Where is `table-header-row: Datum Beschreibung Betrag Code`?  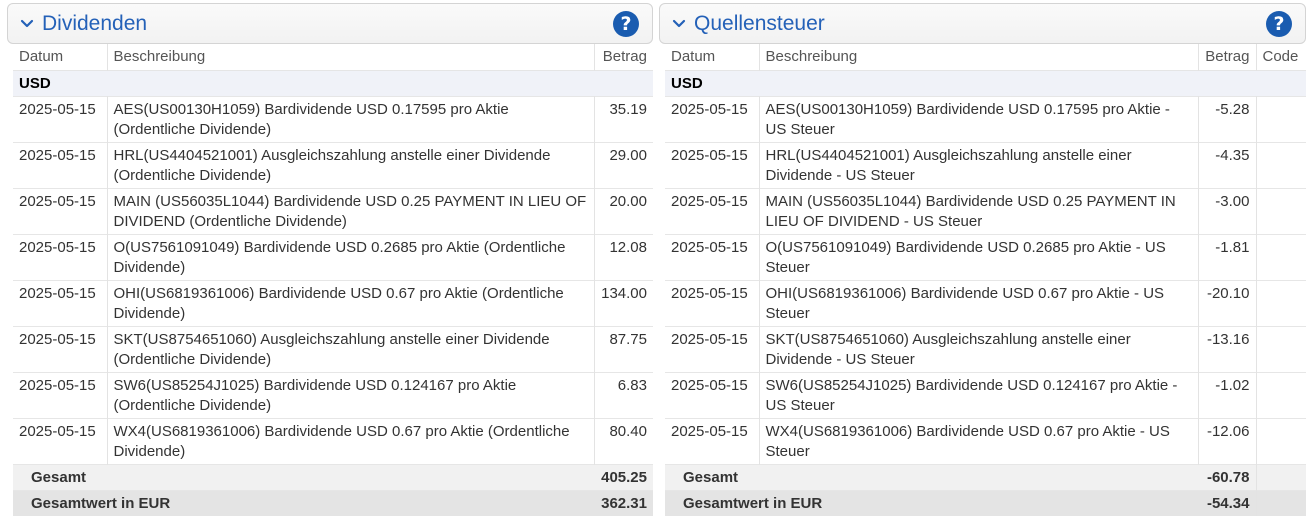 table-header-row: Datum Beschreibung Betrag Code is located at coordinates (985, 57).